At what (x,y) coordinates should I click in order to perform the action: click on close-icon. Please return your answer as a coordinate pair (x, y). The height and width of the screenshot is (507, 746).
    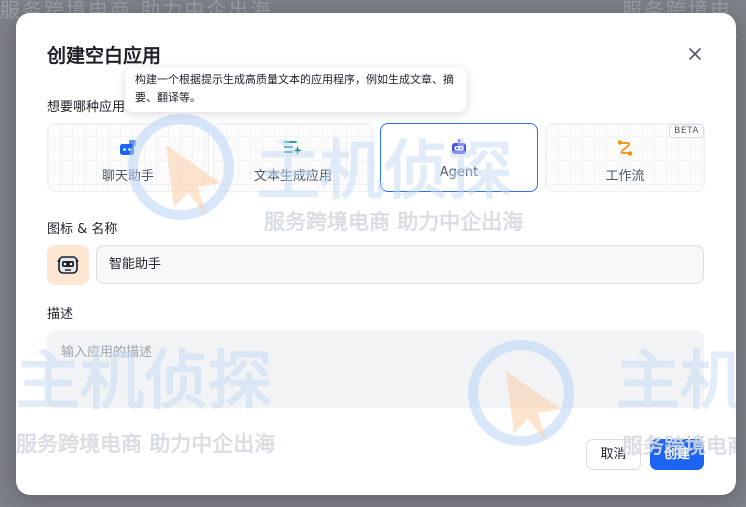
    Looking at the image, I should click on (695, 54).